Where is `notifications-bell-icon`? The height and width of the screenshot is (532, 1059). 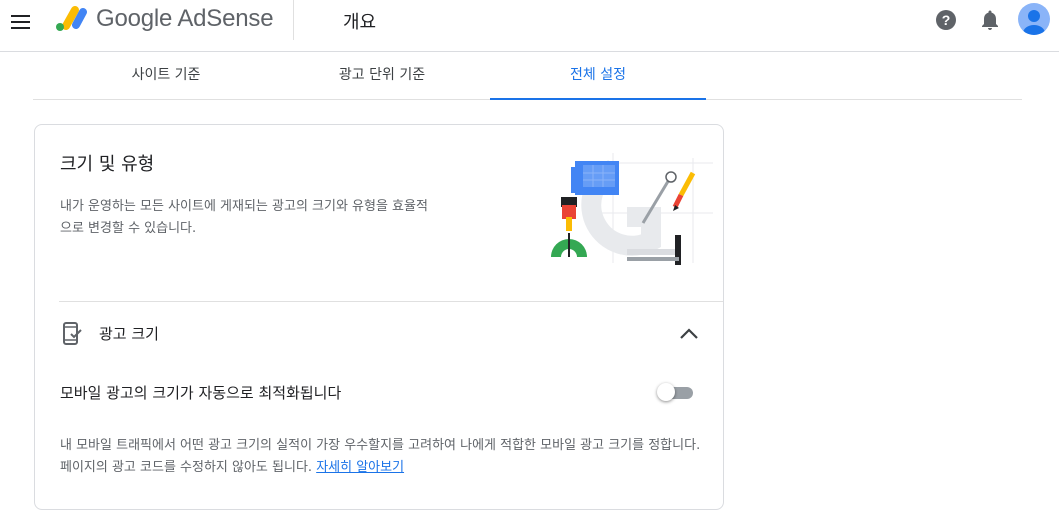
notifications-bell-icon is located at coordinates (990, 20).